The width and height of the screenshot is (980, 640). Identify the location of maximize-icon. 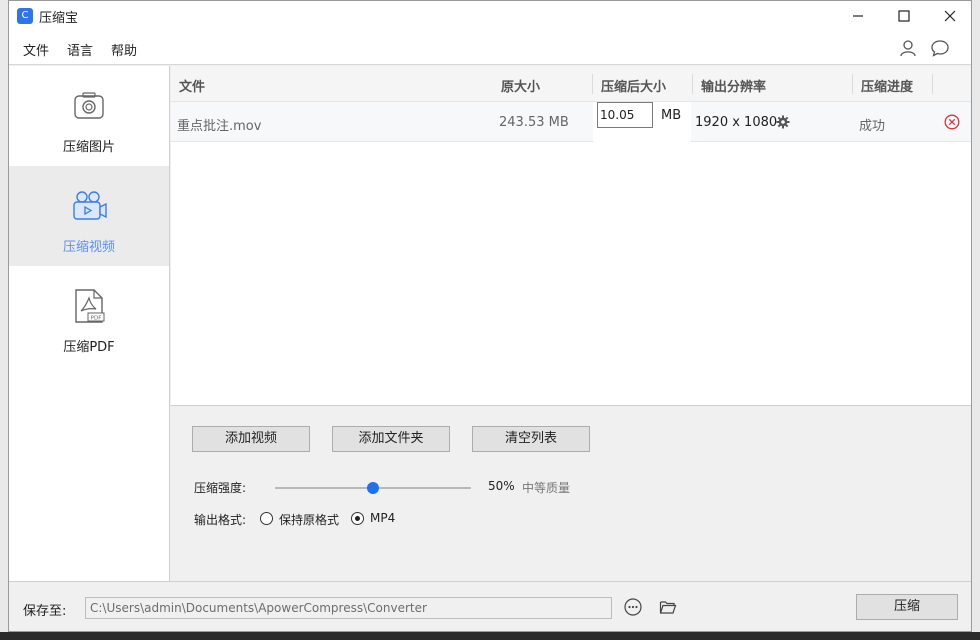
(904, 16).